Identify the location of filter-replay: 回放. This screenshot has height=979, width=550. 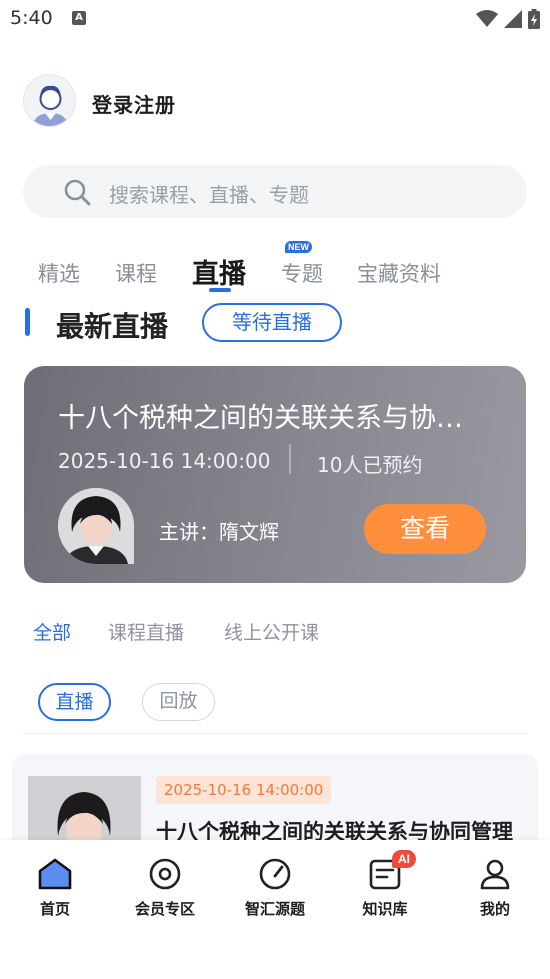
(178, 702).